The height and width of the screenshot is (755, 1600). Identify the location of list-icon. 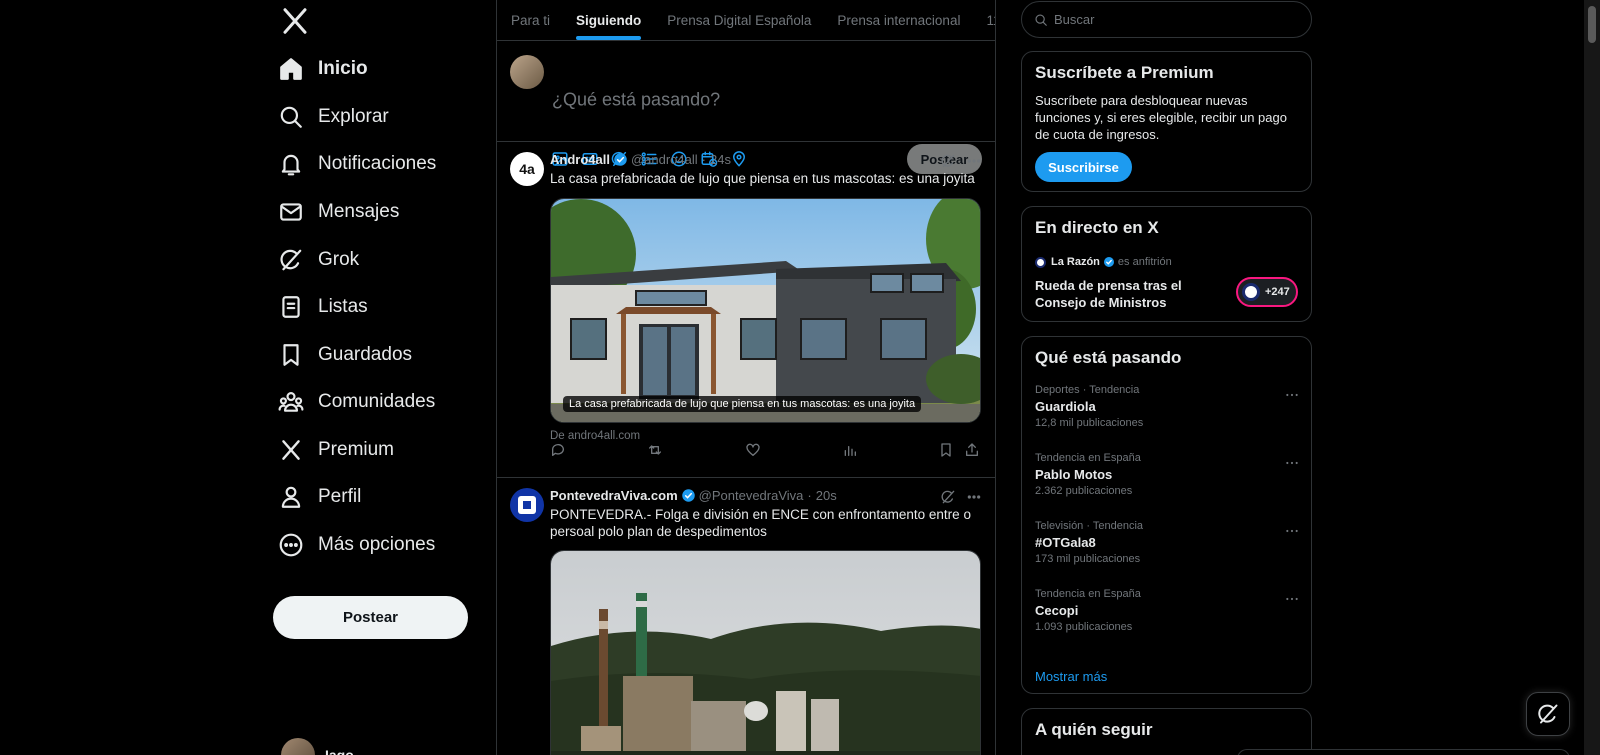
(291, 307).